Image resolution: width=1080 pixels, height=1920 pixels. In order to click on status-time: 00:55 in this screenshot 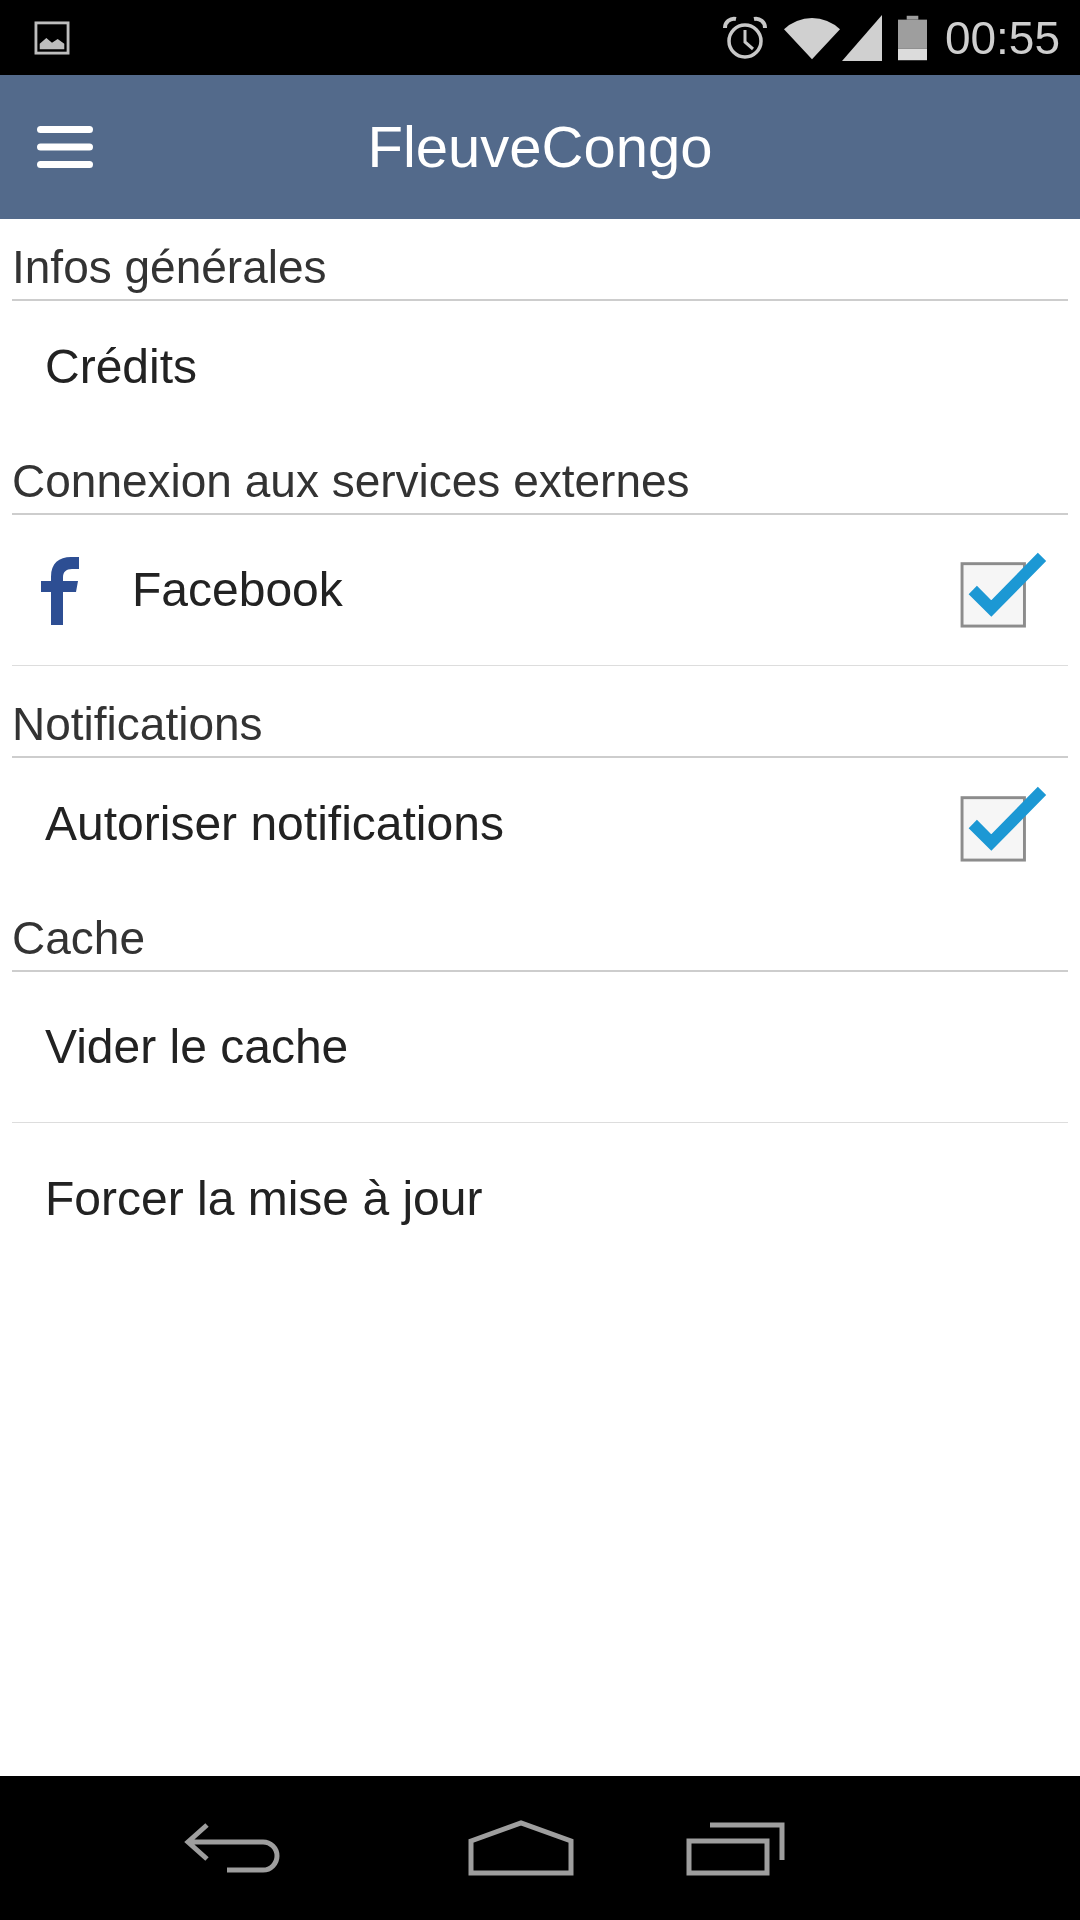, I will do `click(1002, 37)`.